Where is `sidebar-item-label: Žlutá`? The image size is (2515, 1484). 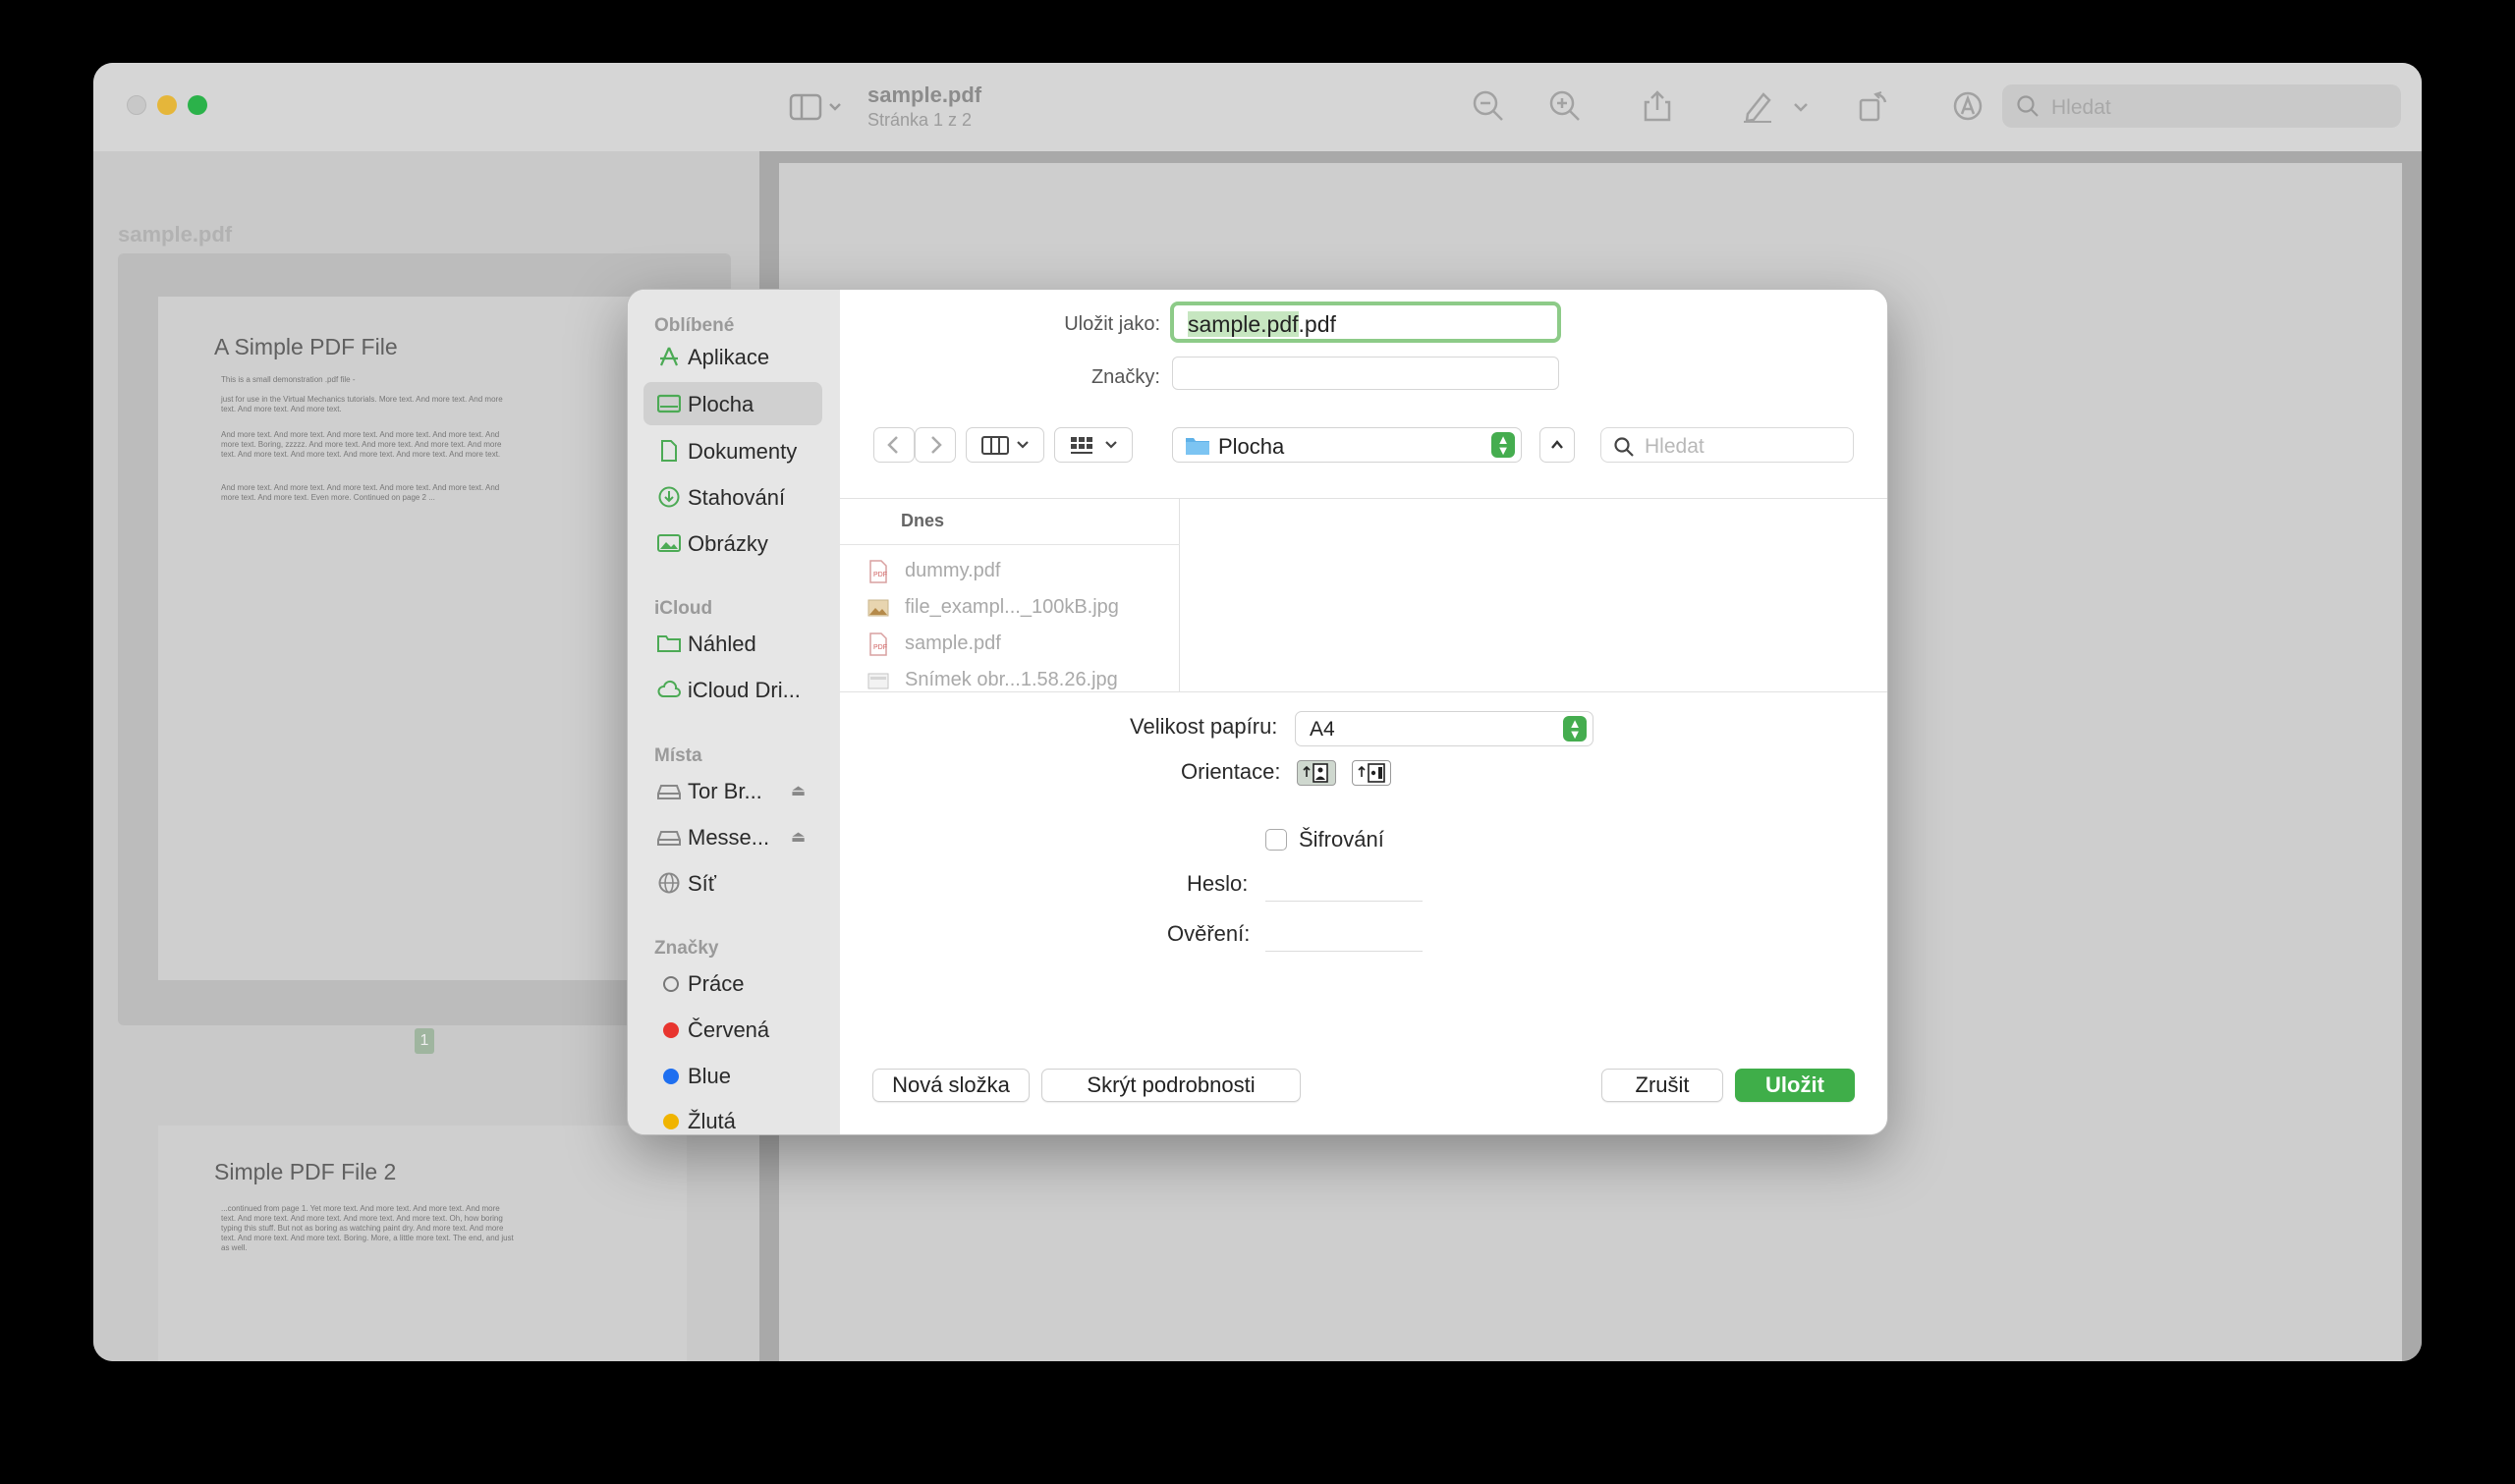 sidebar-item-label: Žlutá is located at coordinates (712, 1121).